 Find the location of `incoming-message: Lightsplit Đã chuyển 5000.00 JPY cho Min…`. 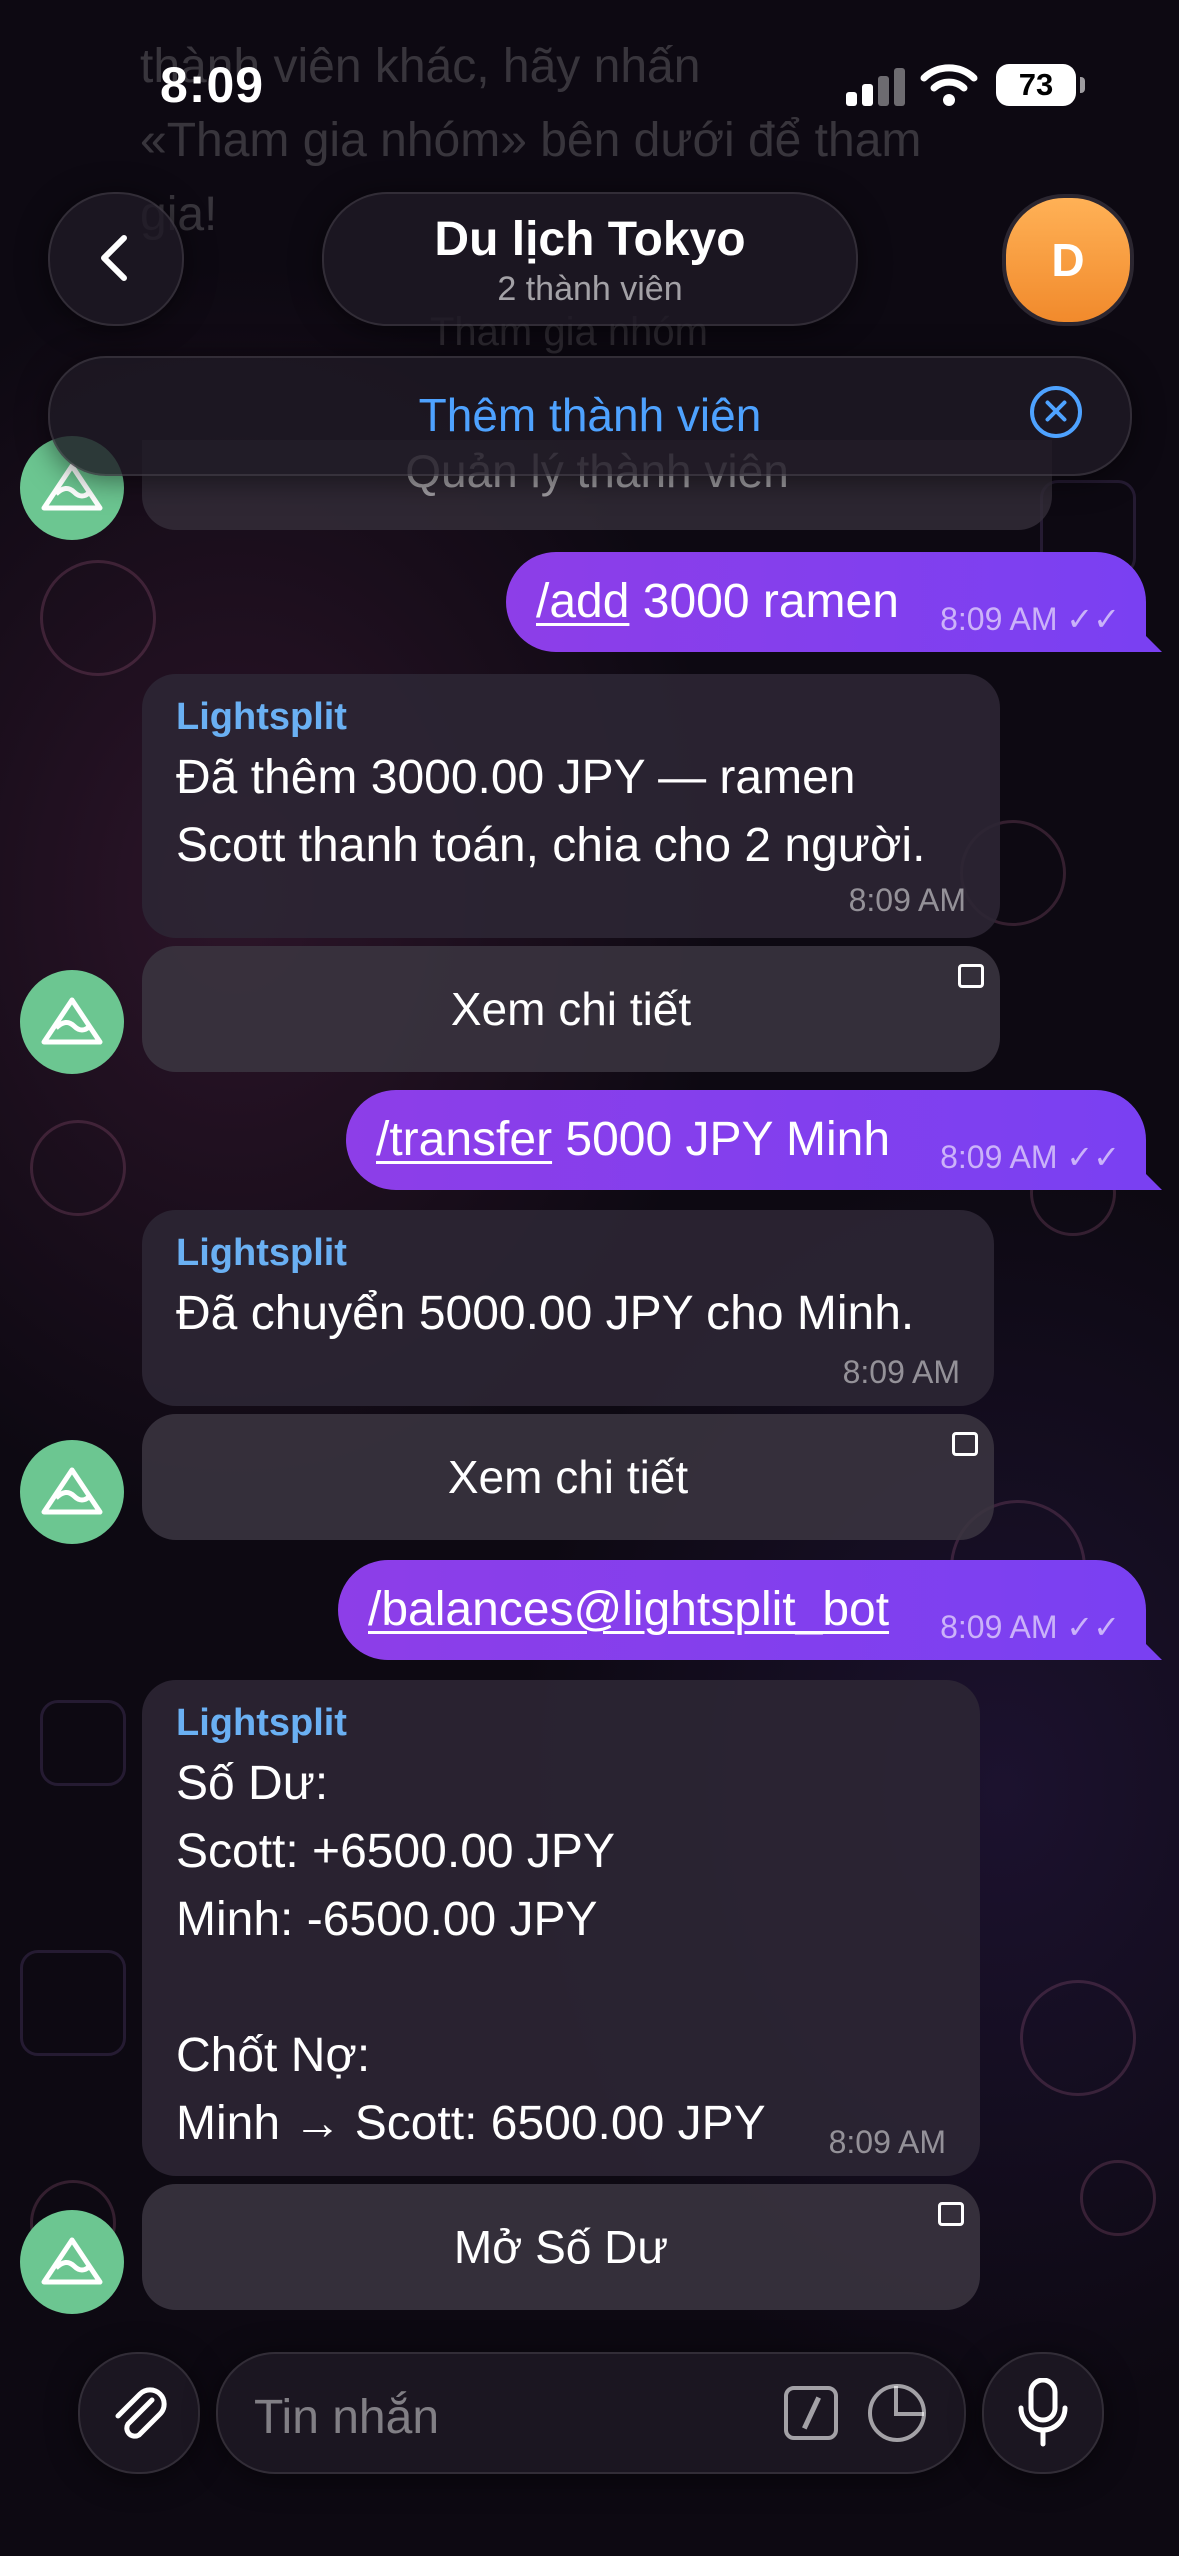

incoming-message: Lightsplit Đã chuyển 5000.00 JPY cho Min… is located at coordinates (568, 1308).